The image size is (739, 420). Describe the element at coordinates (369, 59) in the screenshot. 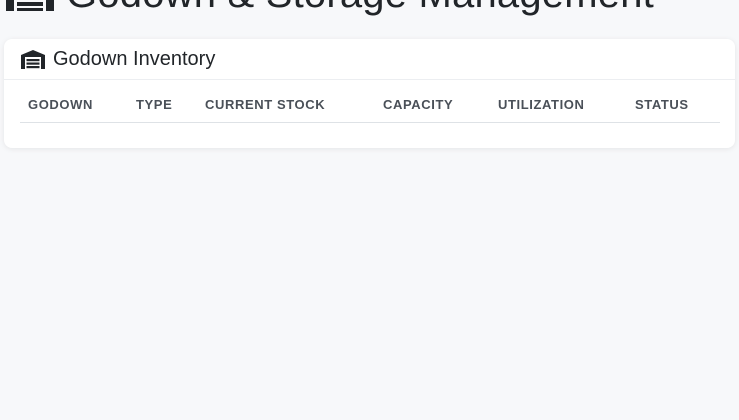

I see `card-header: Godown Inventory` at that location.